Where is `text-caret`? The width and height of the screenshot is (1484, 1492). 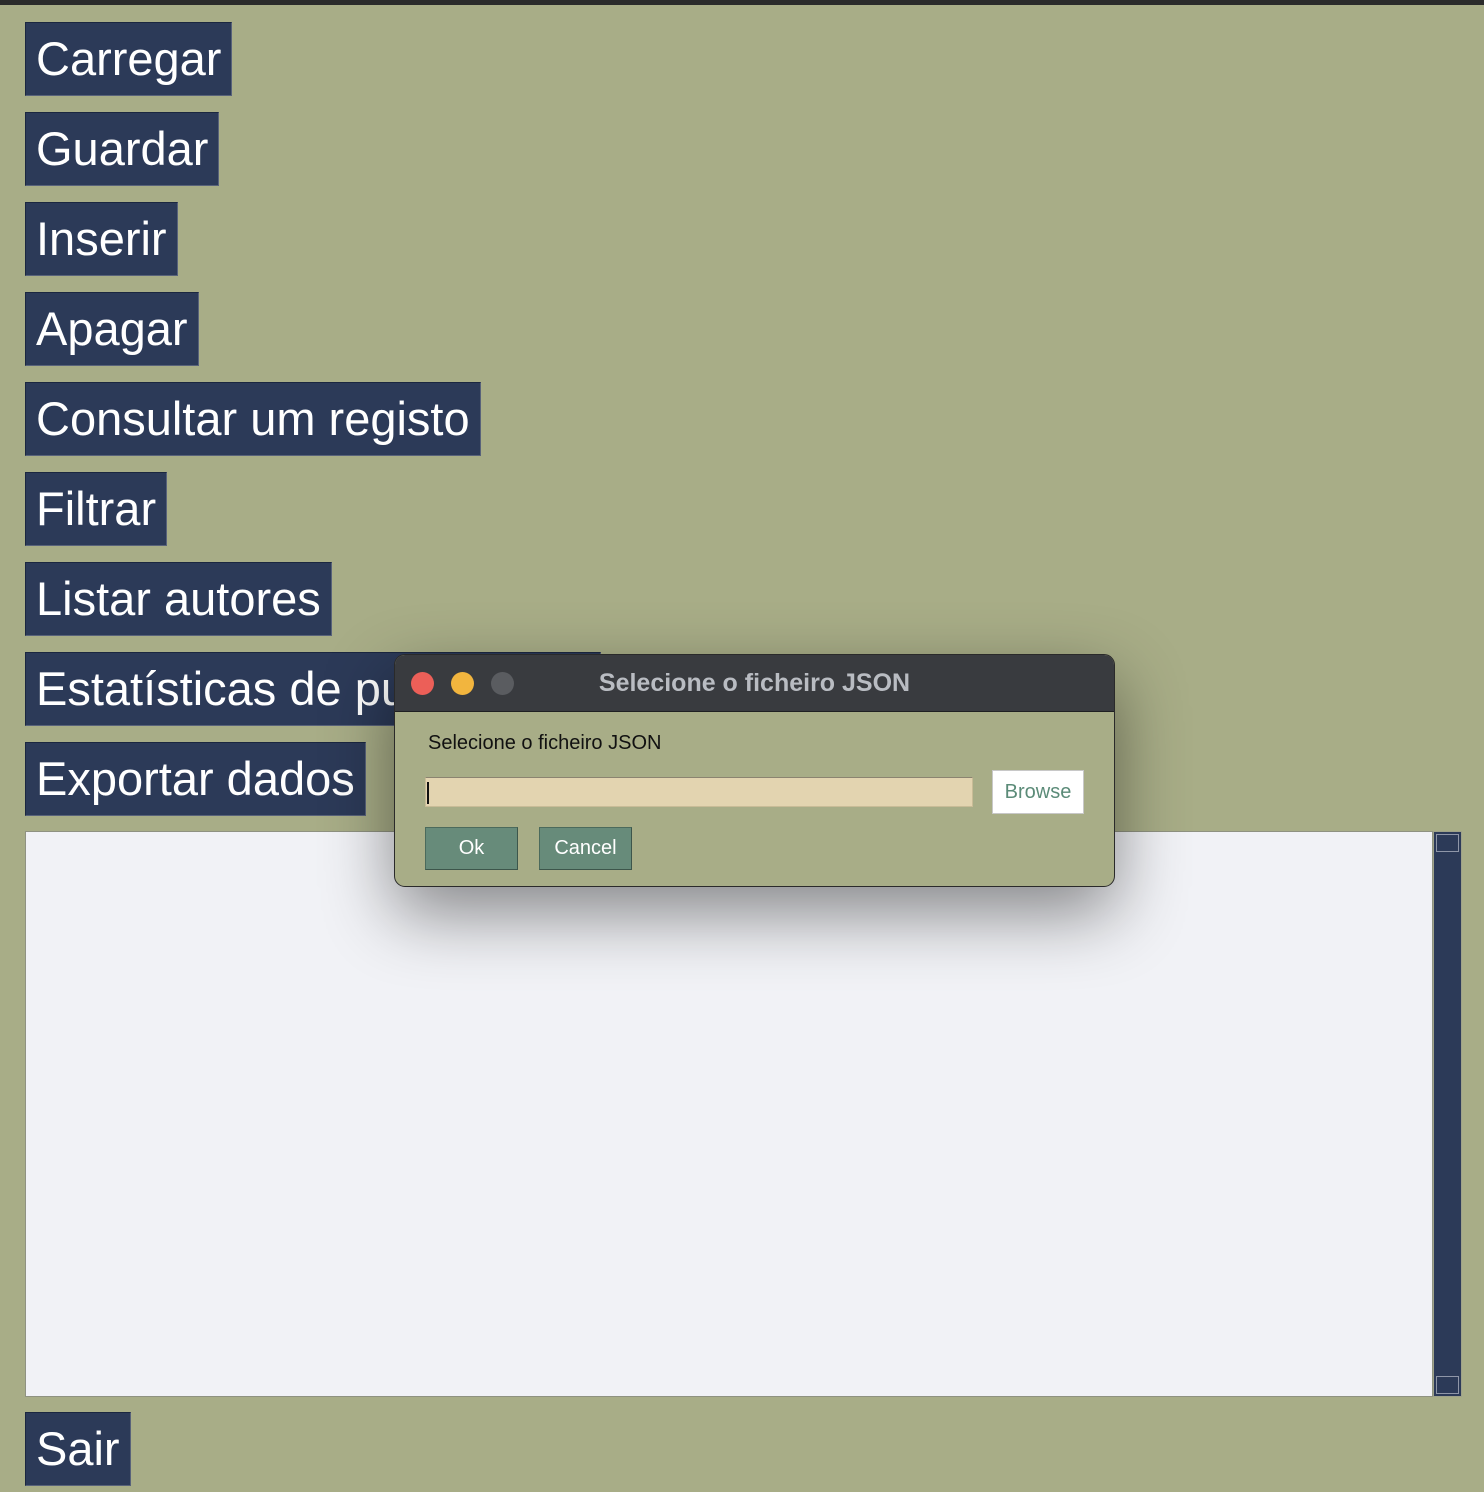 text-caret is located at coordinates (428, 793).